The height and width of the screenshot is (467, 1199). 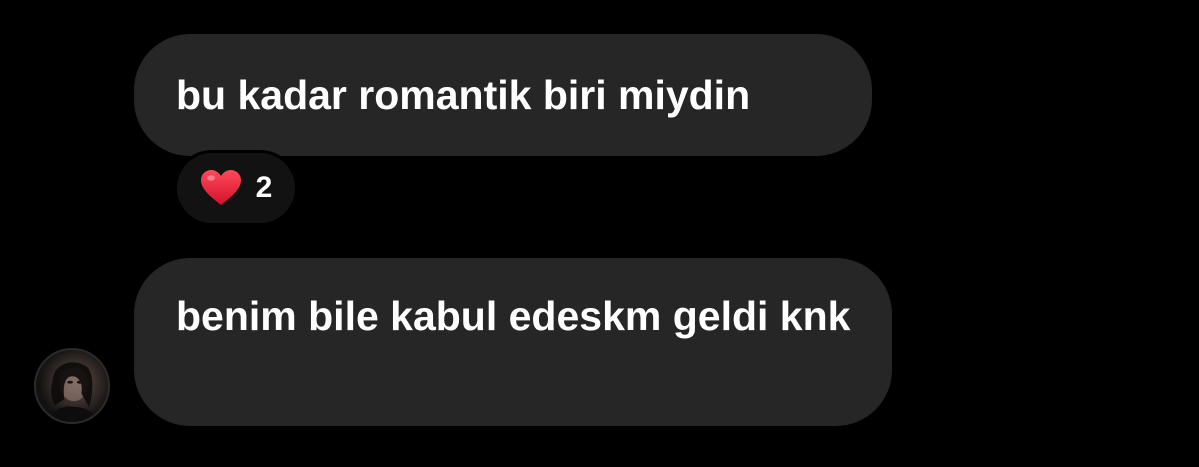 What do you see at coordinates (73, 392) in the screenshot?
I see `user-avatar-photo` at bounding box center [73, 392].